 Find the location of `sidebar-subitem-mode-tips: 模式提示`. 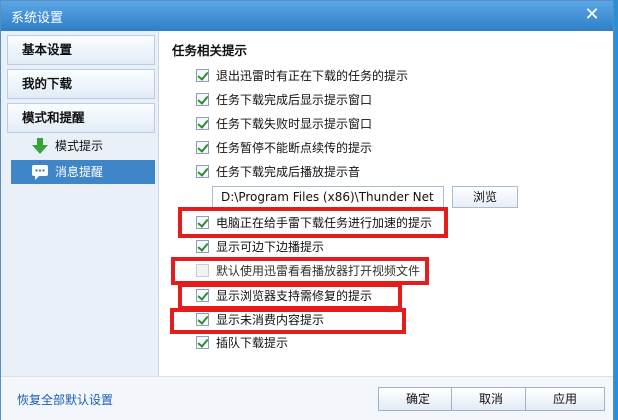

sidebar-subitem-mode-tips: 模式提示 is located at coordinates (83, 146).